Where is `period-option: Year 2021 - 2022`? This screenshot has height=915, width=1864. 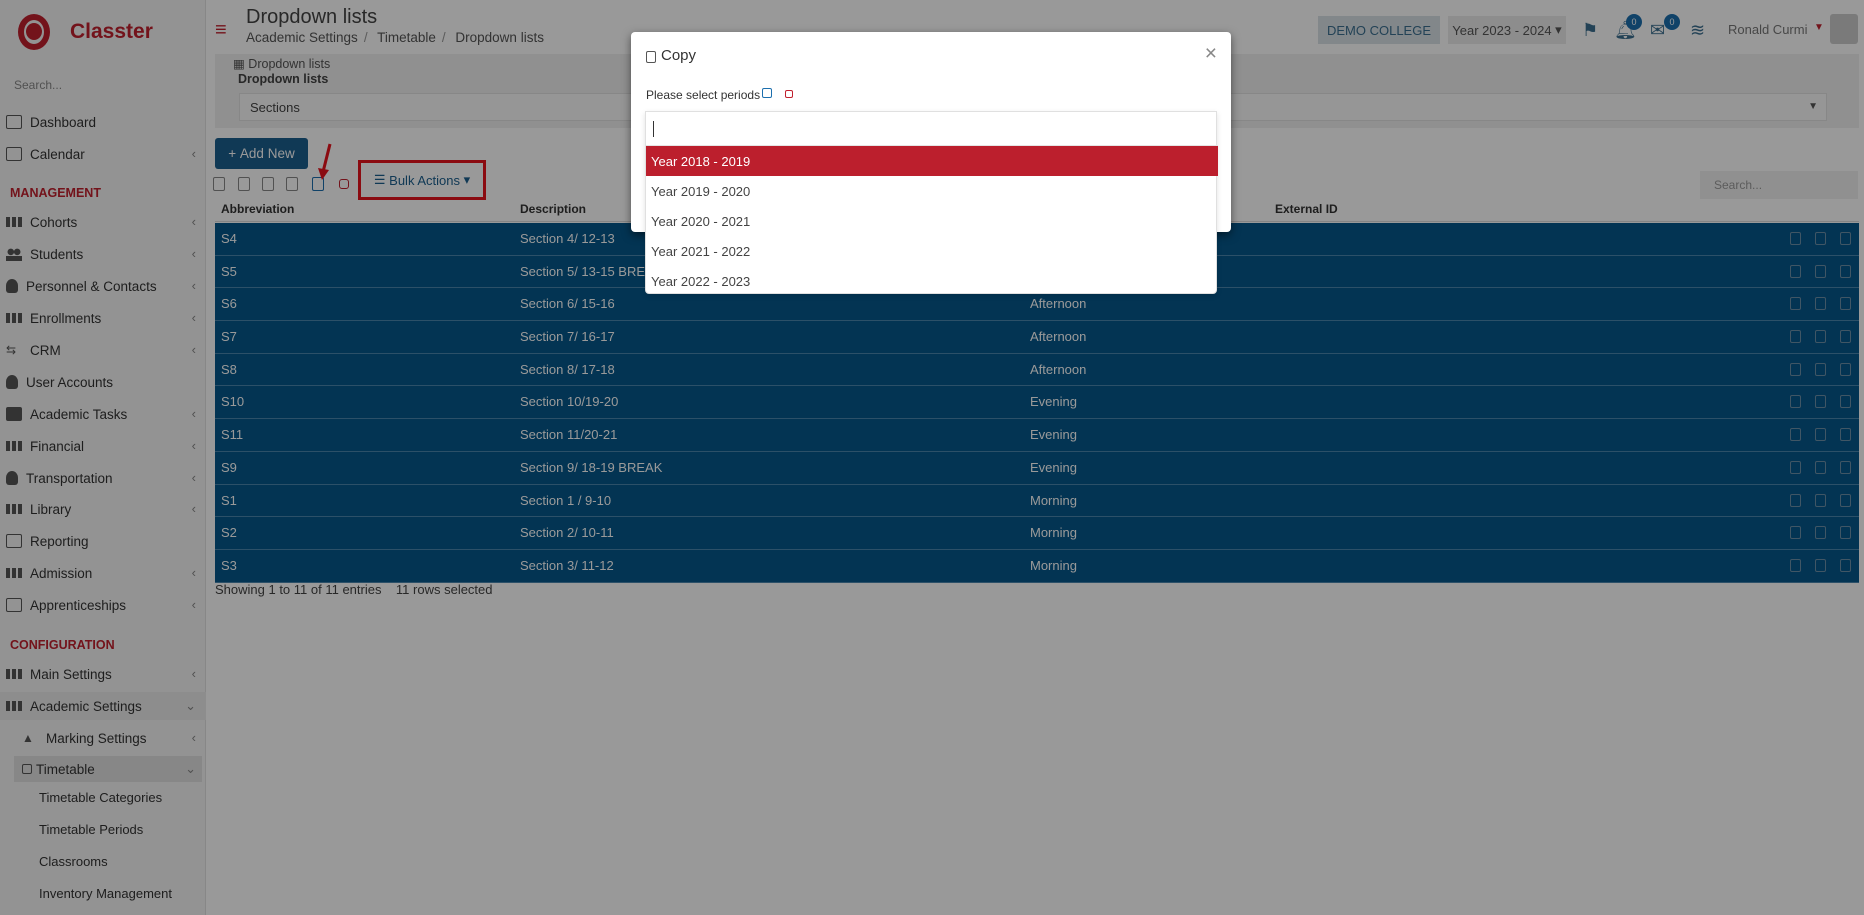
period-option: Year 2021 - 2022 is located at coordinates (932, 251).